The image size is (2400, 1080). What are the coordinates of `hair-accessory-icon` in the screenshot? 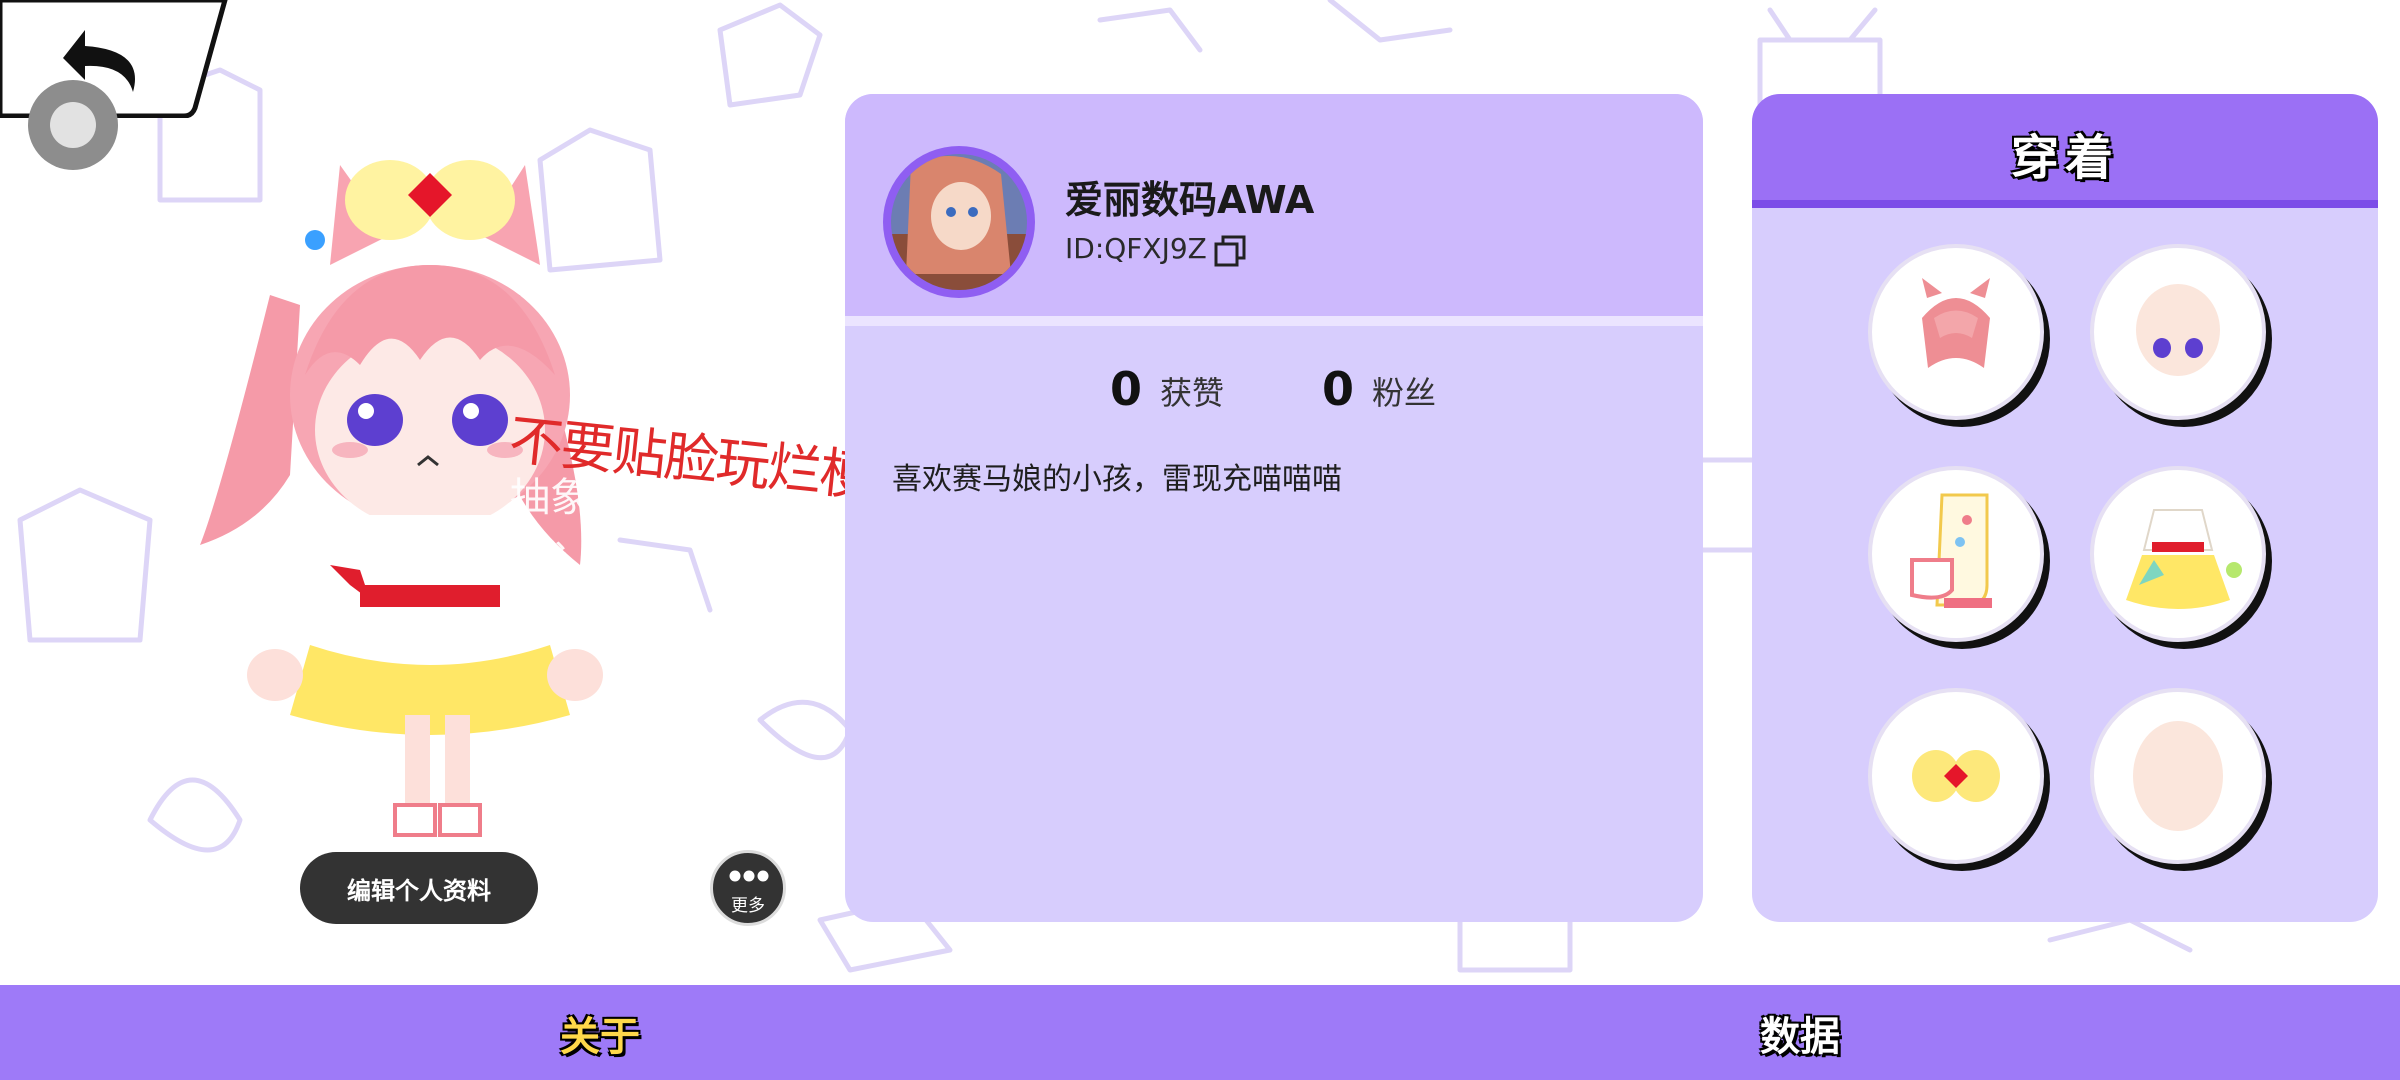 It's located at (1956, 776).